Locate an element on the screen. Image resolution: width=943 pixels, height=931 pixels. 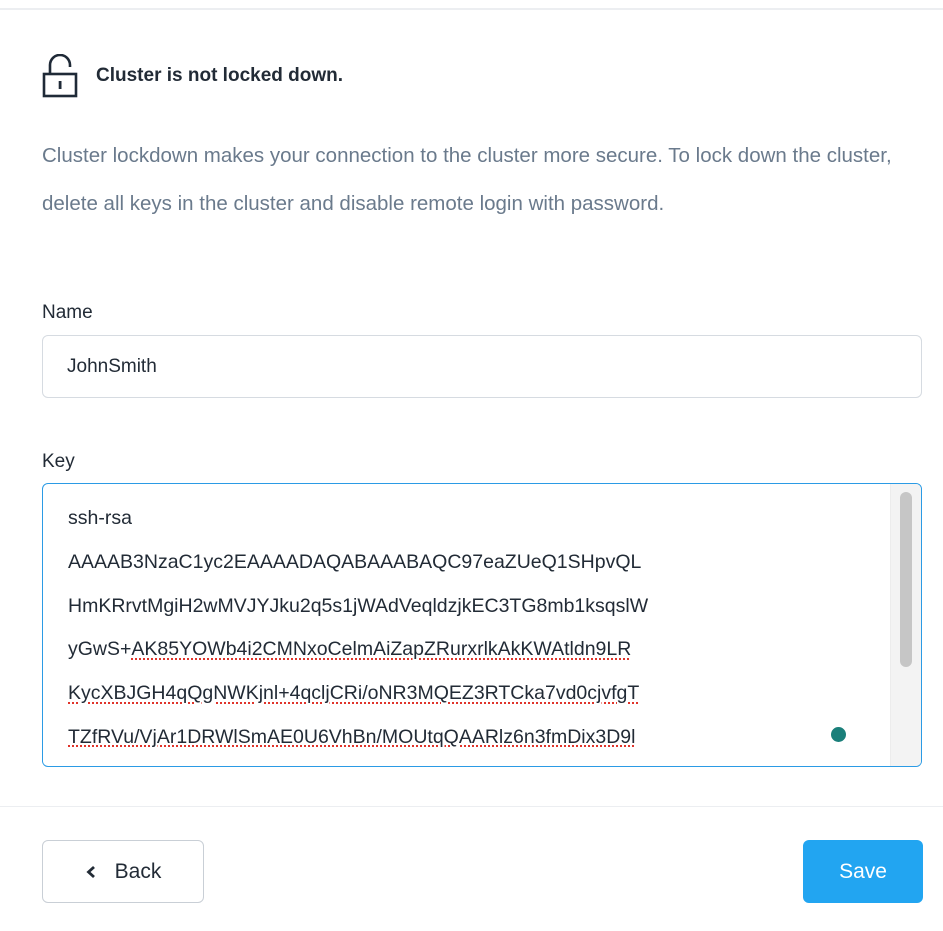
back-button: Back is located at coordinates (123, 871).